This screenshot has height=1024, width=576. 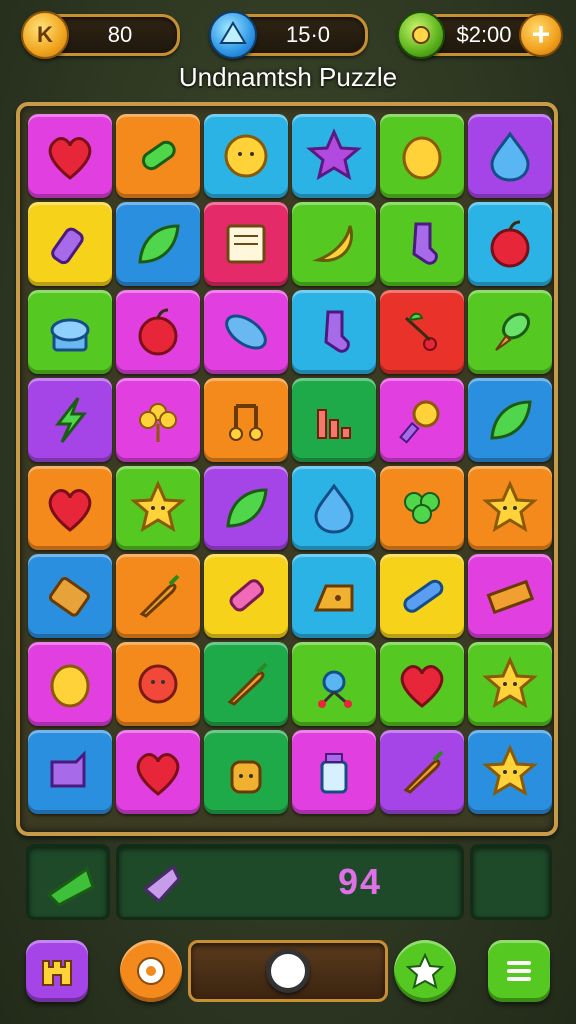 I want to click on bottle-icon, so click(x=67, y=246).